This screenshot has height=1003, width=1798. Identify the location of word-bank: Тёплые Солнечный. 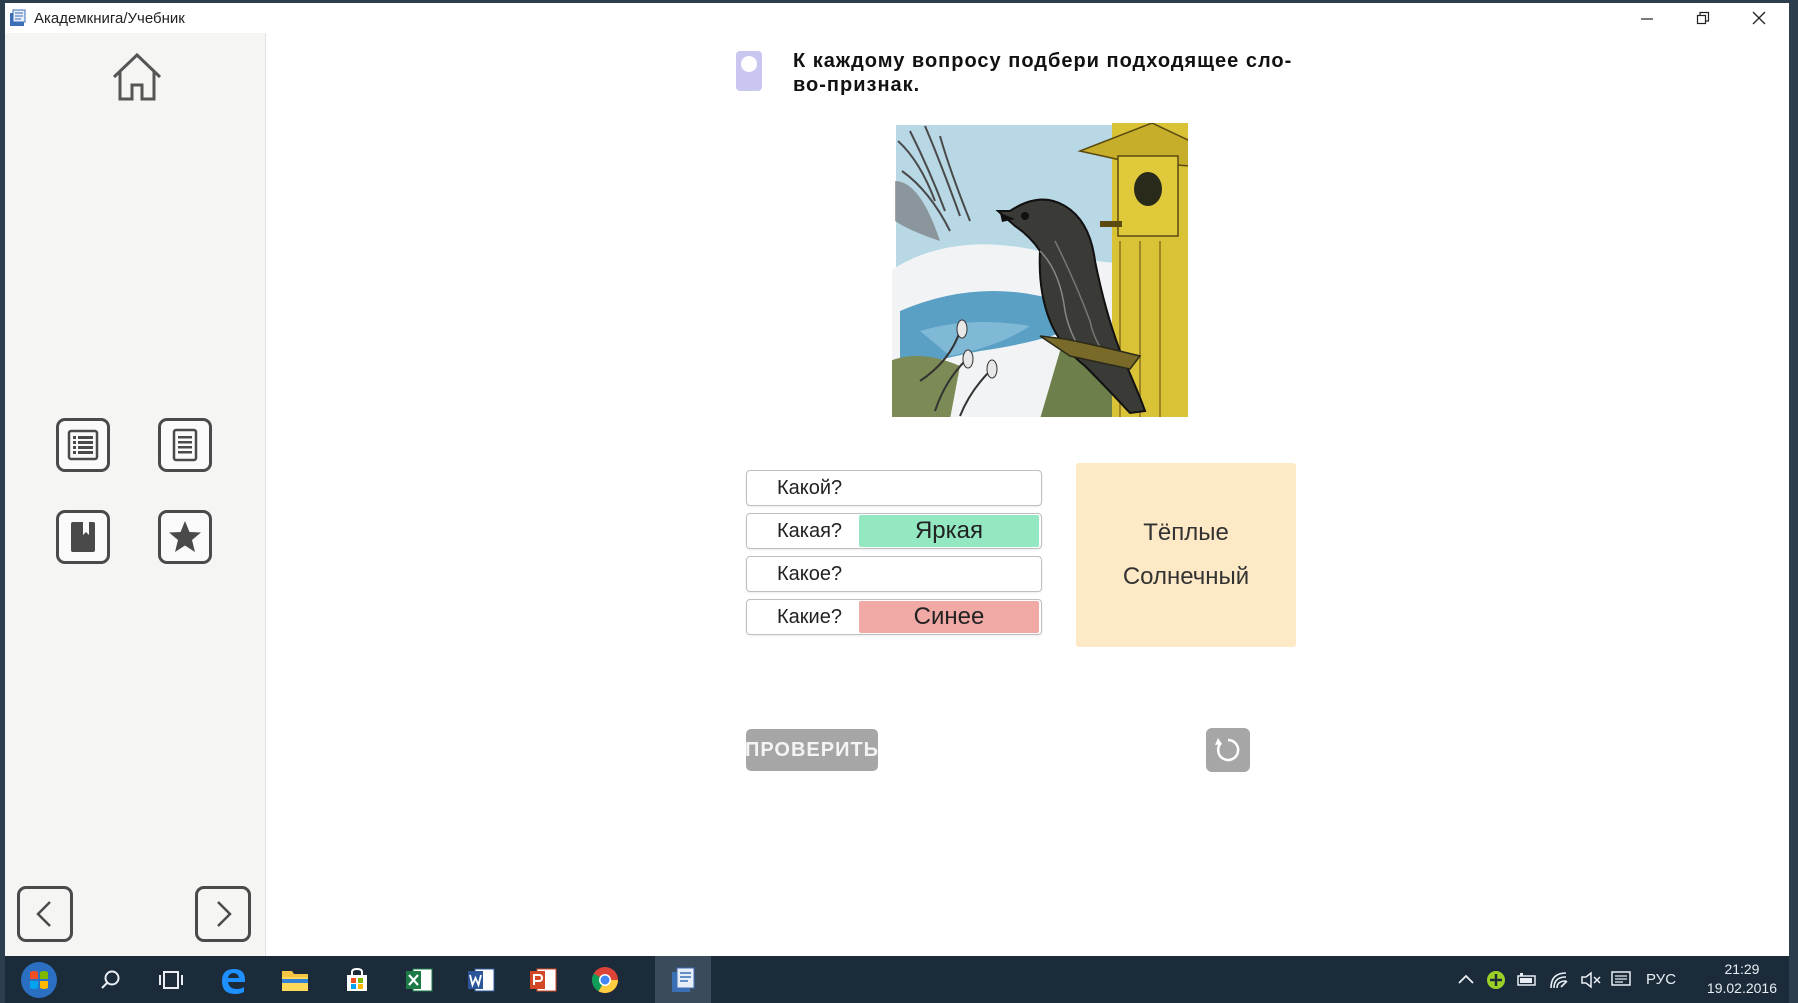
(1186, 555).